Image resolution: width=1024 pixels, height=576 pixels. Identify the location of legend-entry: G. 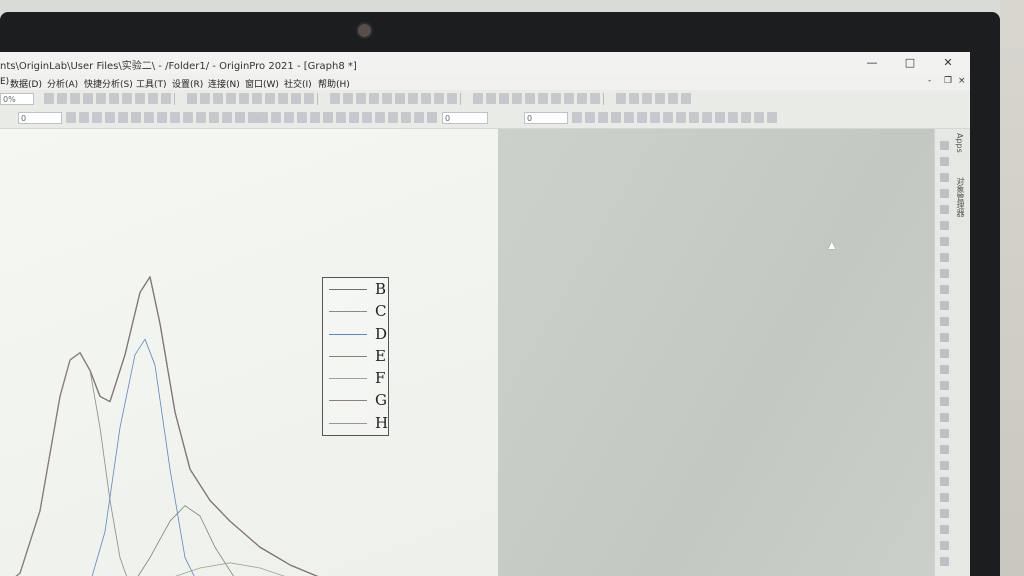
(355, 400).